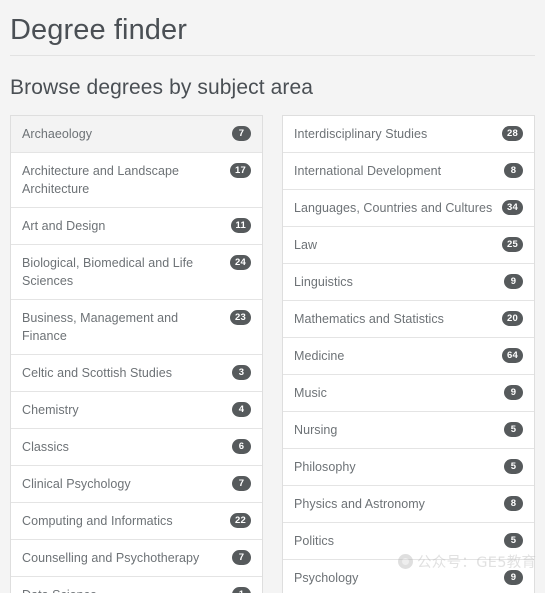 This screenshot has width=545, height=593. What do you see at coordinates (408, 282) in the screenshot?
I see `subject-row: Linguistics 9` at bounding box center [408, 282].